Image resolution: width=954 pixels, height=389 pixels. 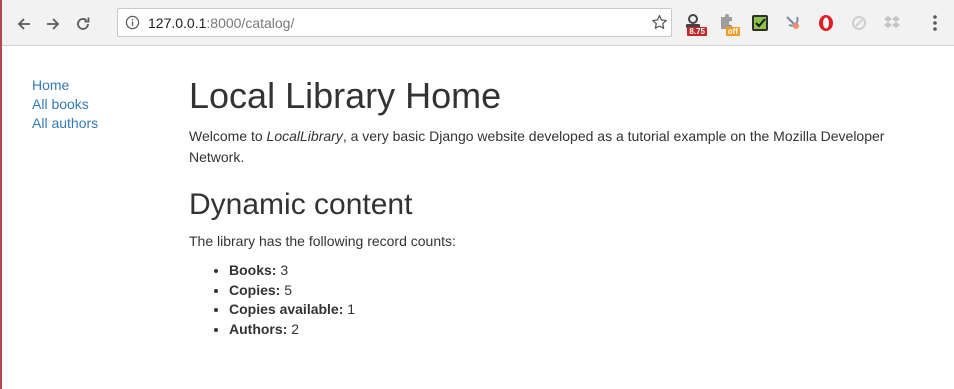 I want to click on disabled-extension-button, so click(x=859, y=23).